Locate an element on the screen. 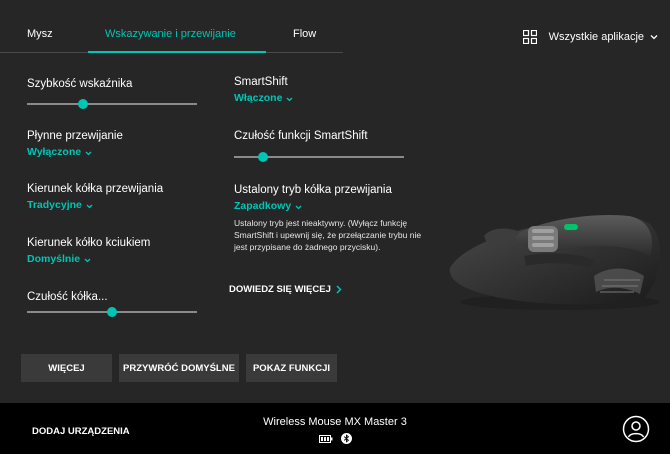 This screenshot has height=454, width=670. pointer-speed-label: Szybkość wskaźnika is located at coordinates (80, 84).